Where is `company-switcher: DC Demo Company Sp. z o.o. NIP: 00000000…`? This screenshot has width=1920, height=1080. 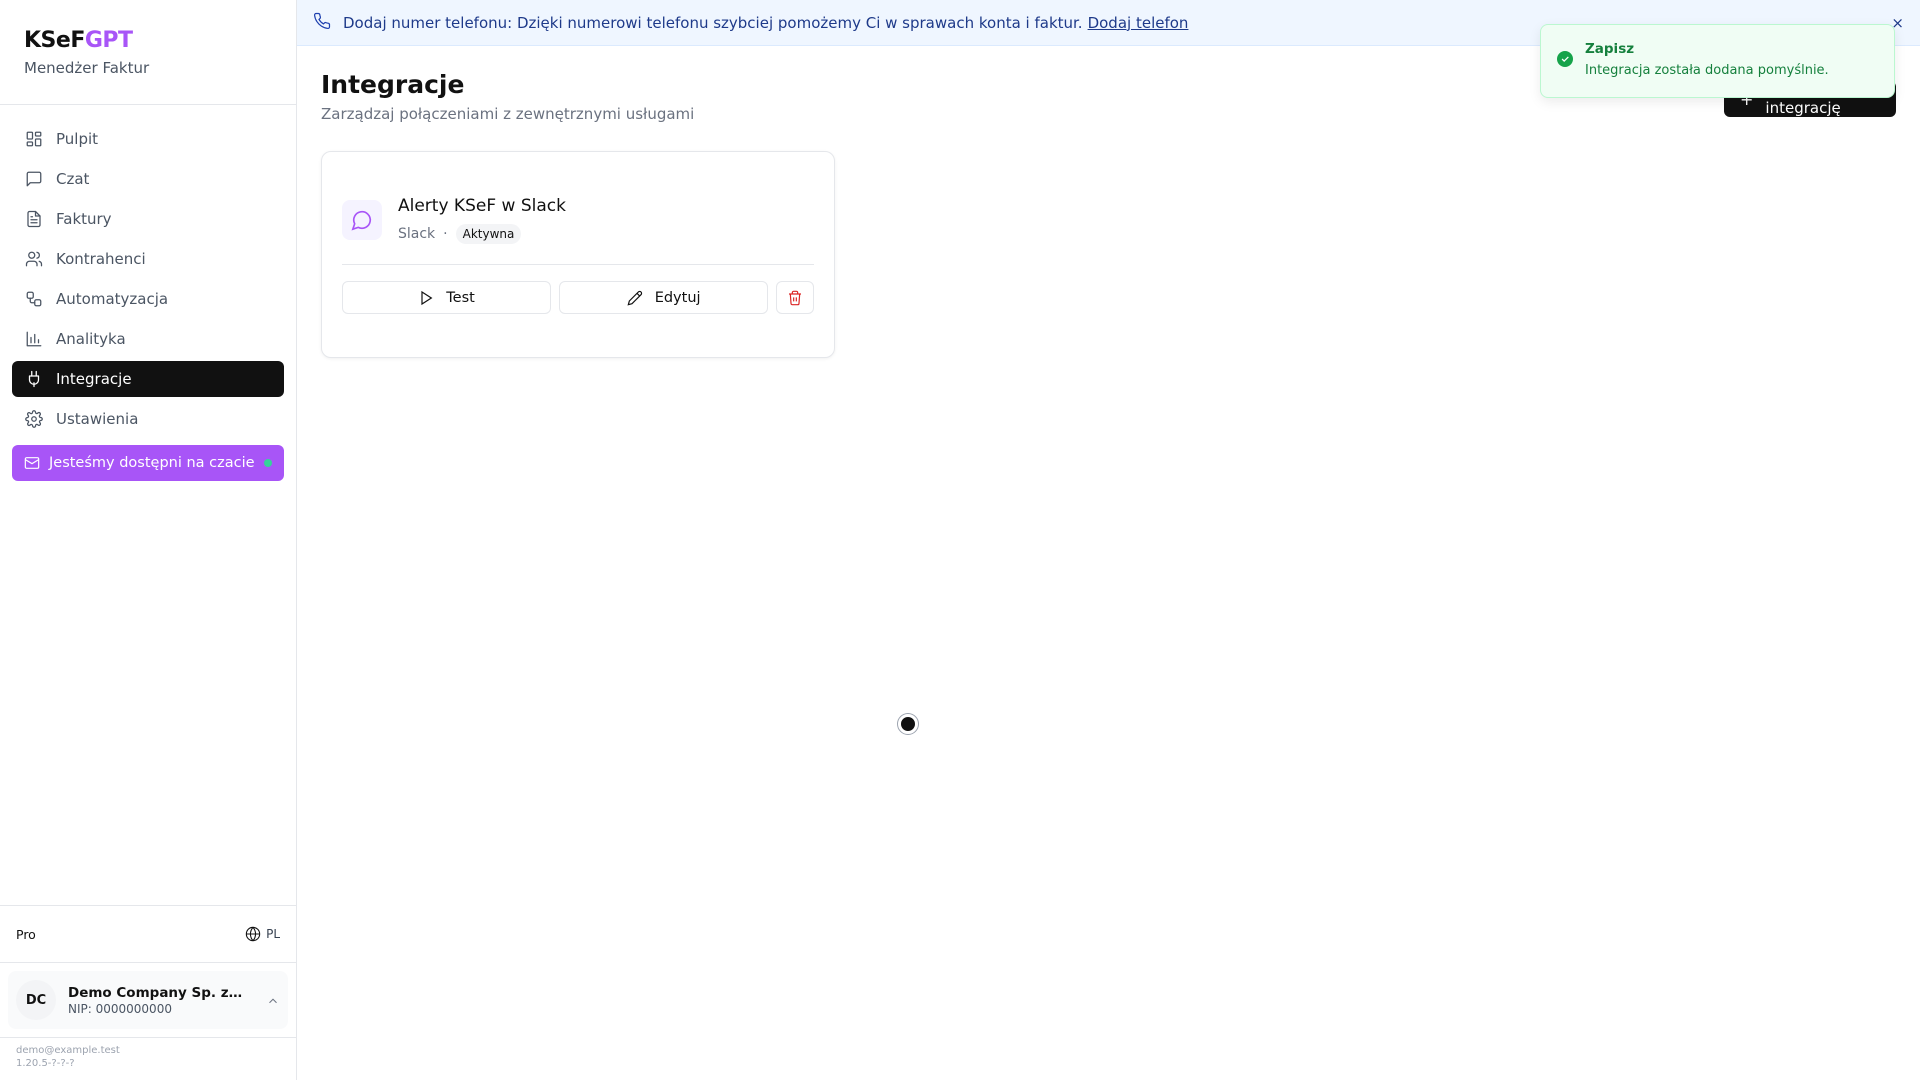
company-switcher: DC Demo Company Sp. z o.o. NIP: 00000000… is located at coordinates (148, 1000).